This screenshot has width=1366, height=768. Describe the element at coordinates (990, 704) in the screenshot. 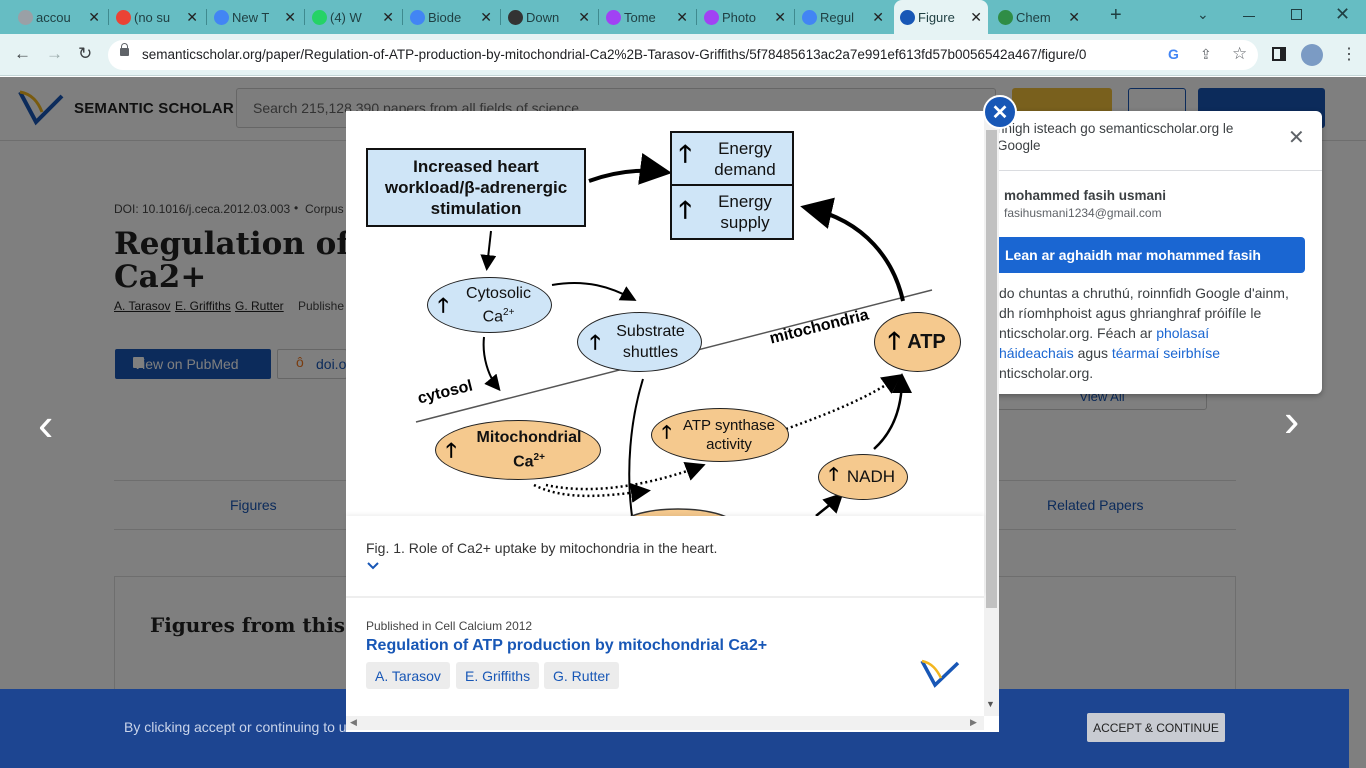

I see `scroll-down-icon: ▼` at that location.